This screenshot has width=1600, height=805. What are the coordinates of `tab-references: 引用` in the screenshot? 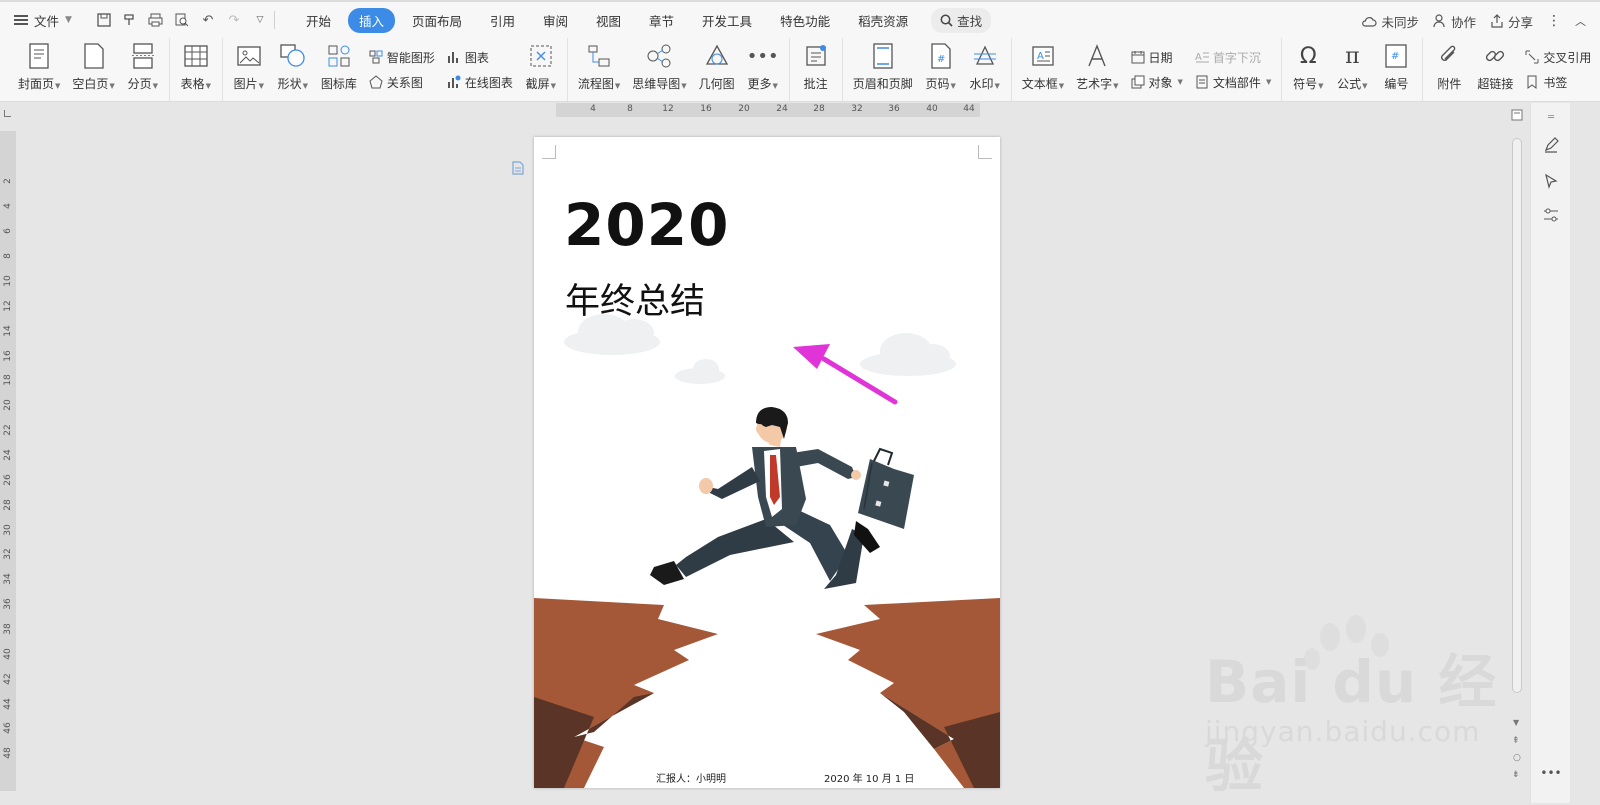 It's located at (502, 20).